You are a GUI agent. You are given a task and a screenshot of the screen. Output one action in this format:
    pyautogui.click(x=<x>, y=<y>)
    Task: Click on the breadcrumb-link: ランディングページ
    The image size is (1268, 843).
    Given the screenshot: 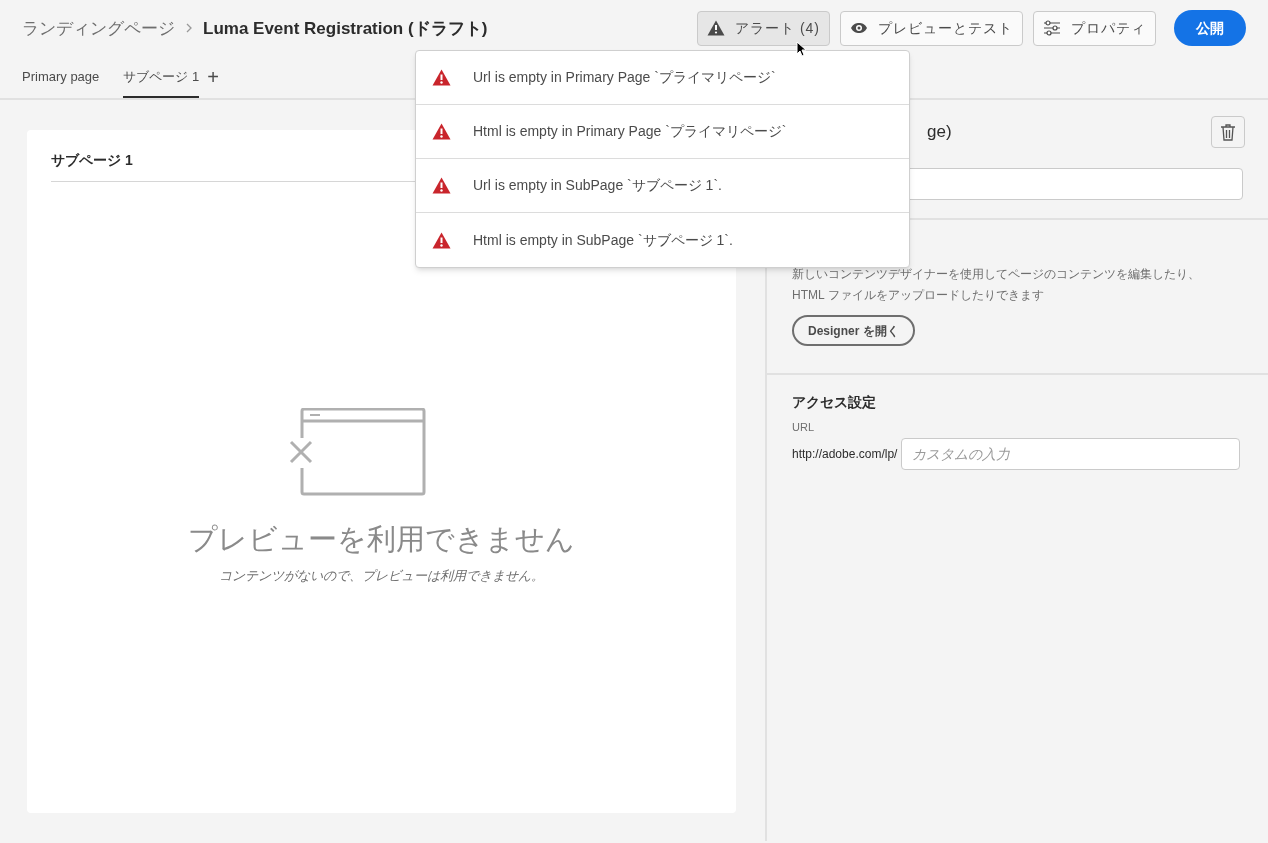 What is the action you would take?
    pyautogui.click(x=98, y=28)
    